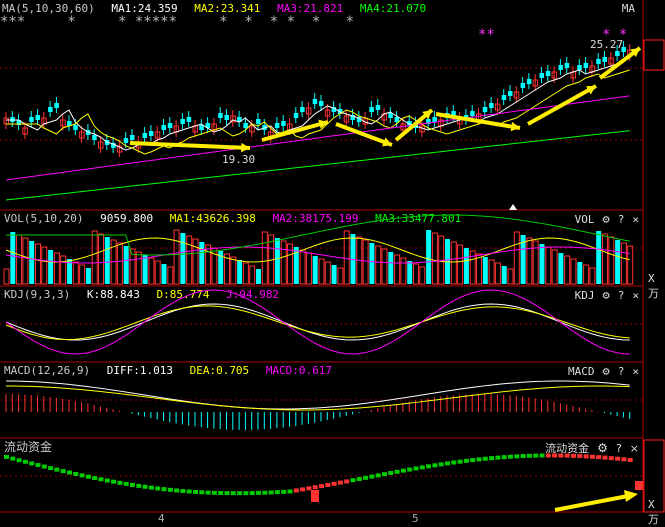 The width and height of the screenshot is (665, 527). What do you see at coordinates (562, 105) in the screenshot?
I see `trend-arrow` at bounding box center [562, 105].